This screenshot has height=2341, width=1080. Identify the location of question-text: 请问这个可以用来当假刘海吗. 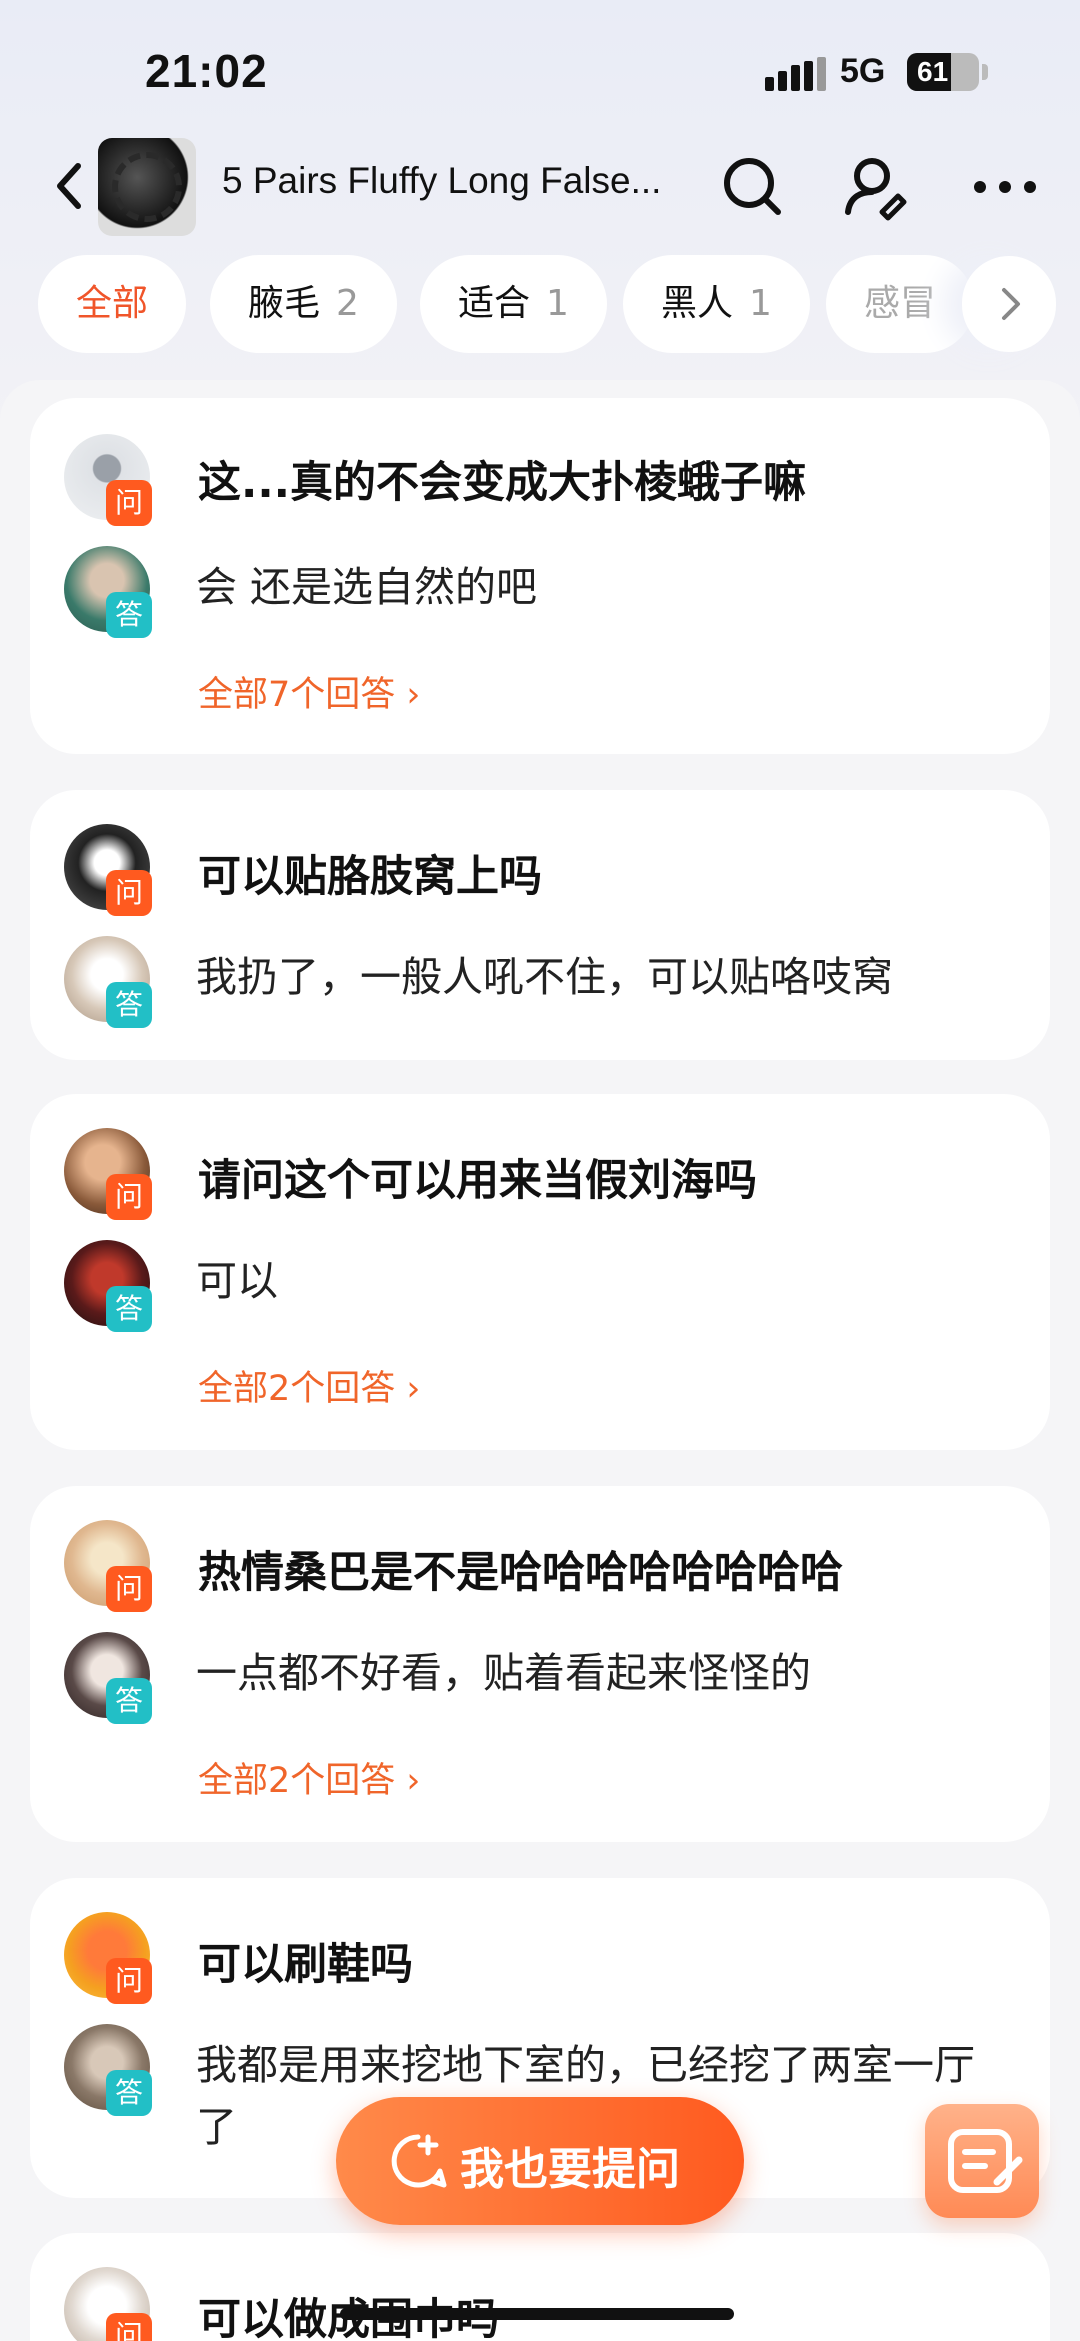
(477, 1181).